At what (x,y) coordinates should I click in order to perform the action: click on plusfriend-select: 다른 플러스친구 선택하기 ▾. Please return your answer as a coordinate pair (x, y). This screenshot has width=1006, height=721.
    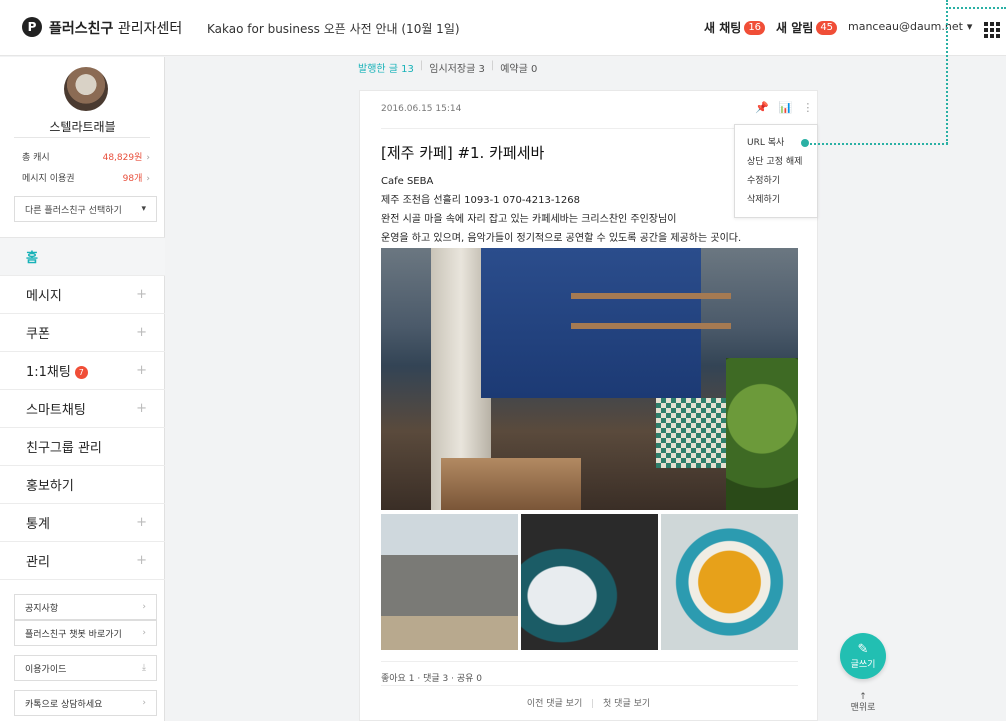
    Looking at the image, I should click on (85, 209).